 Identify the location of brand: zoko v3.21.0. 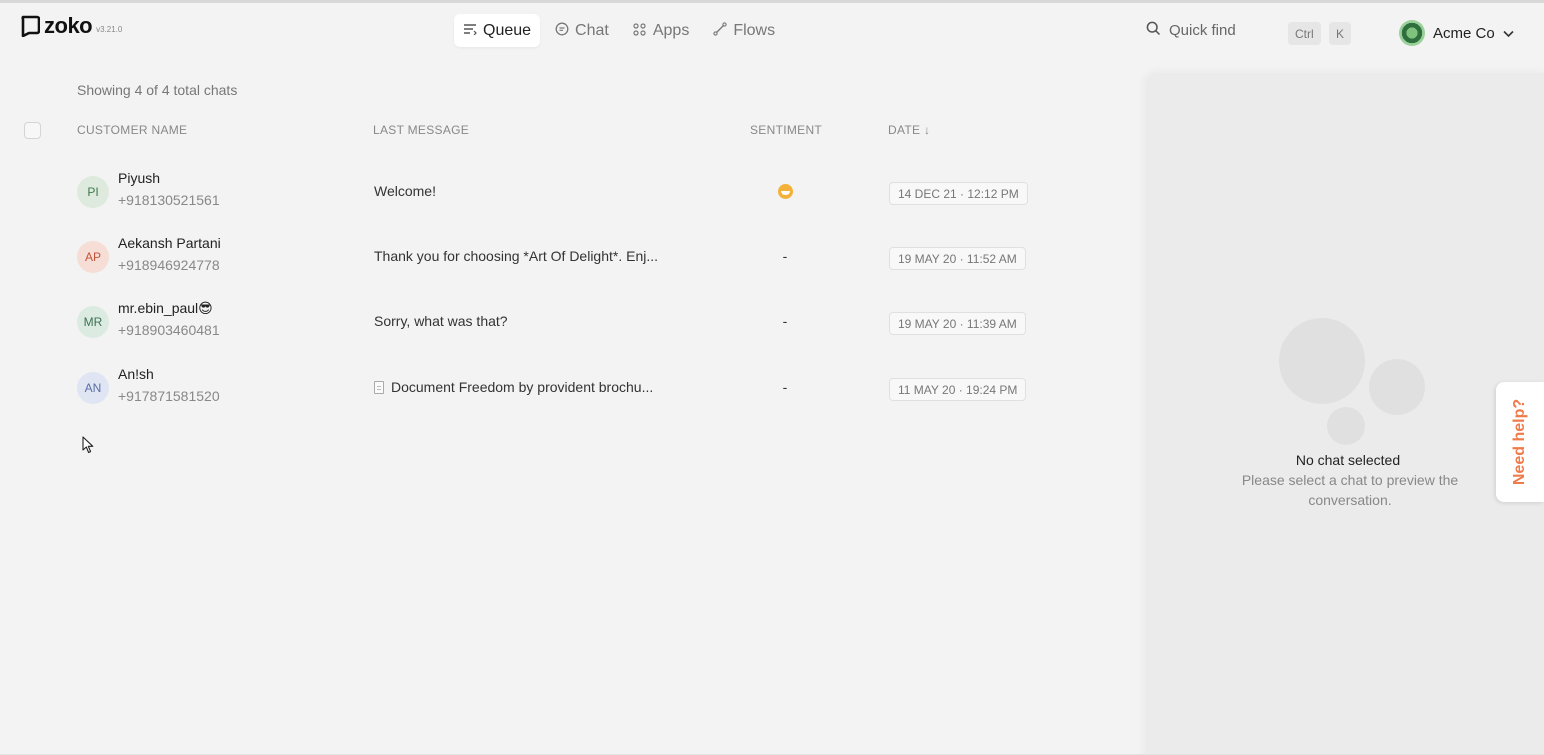
(71, 26).